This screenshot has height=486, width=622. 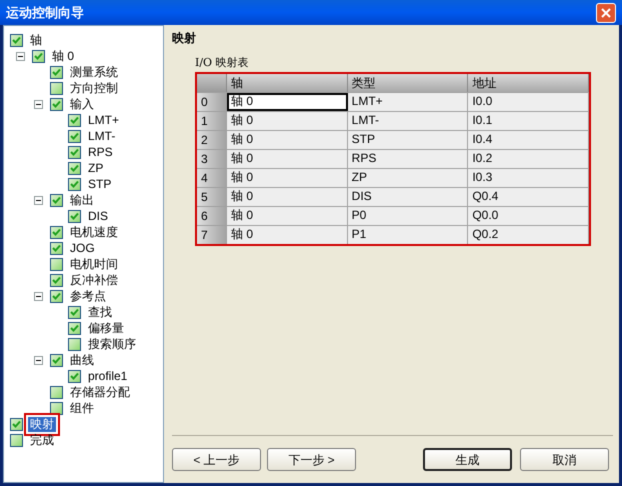 I want to click on row-header: 7, so click(x=212, y=235).